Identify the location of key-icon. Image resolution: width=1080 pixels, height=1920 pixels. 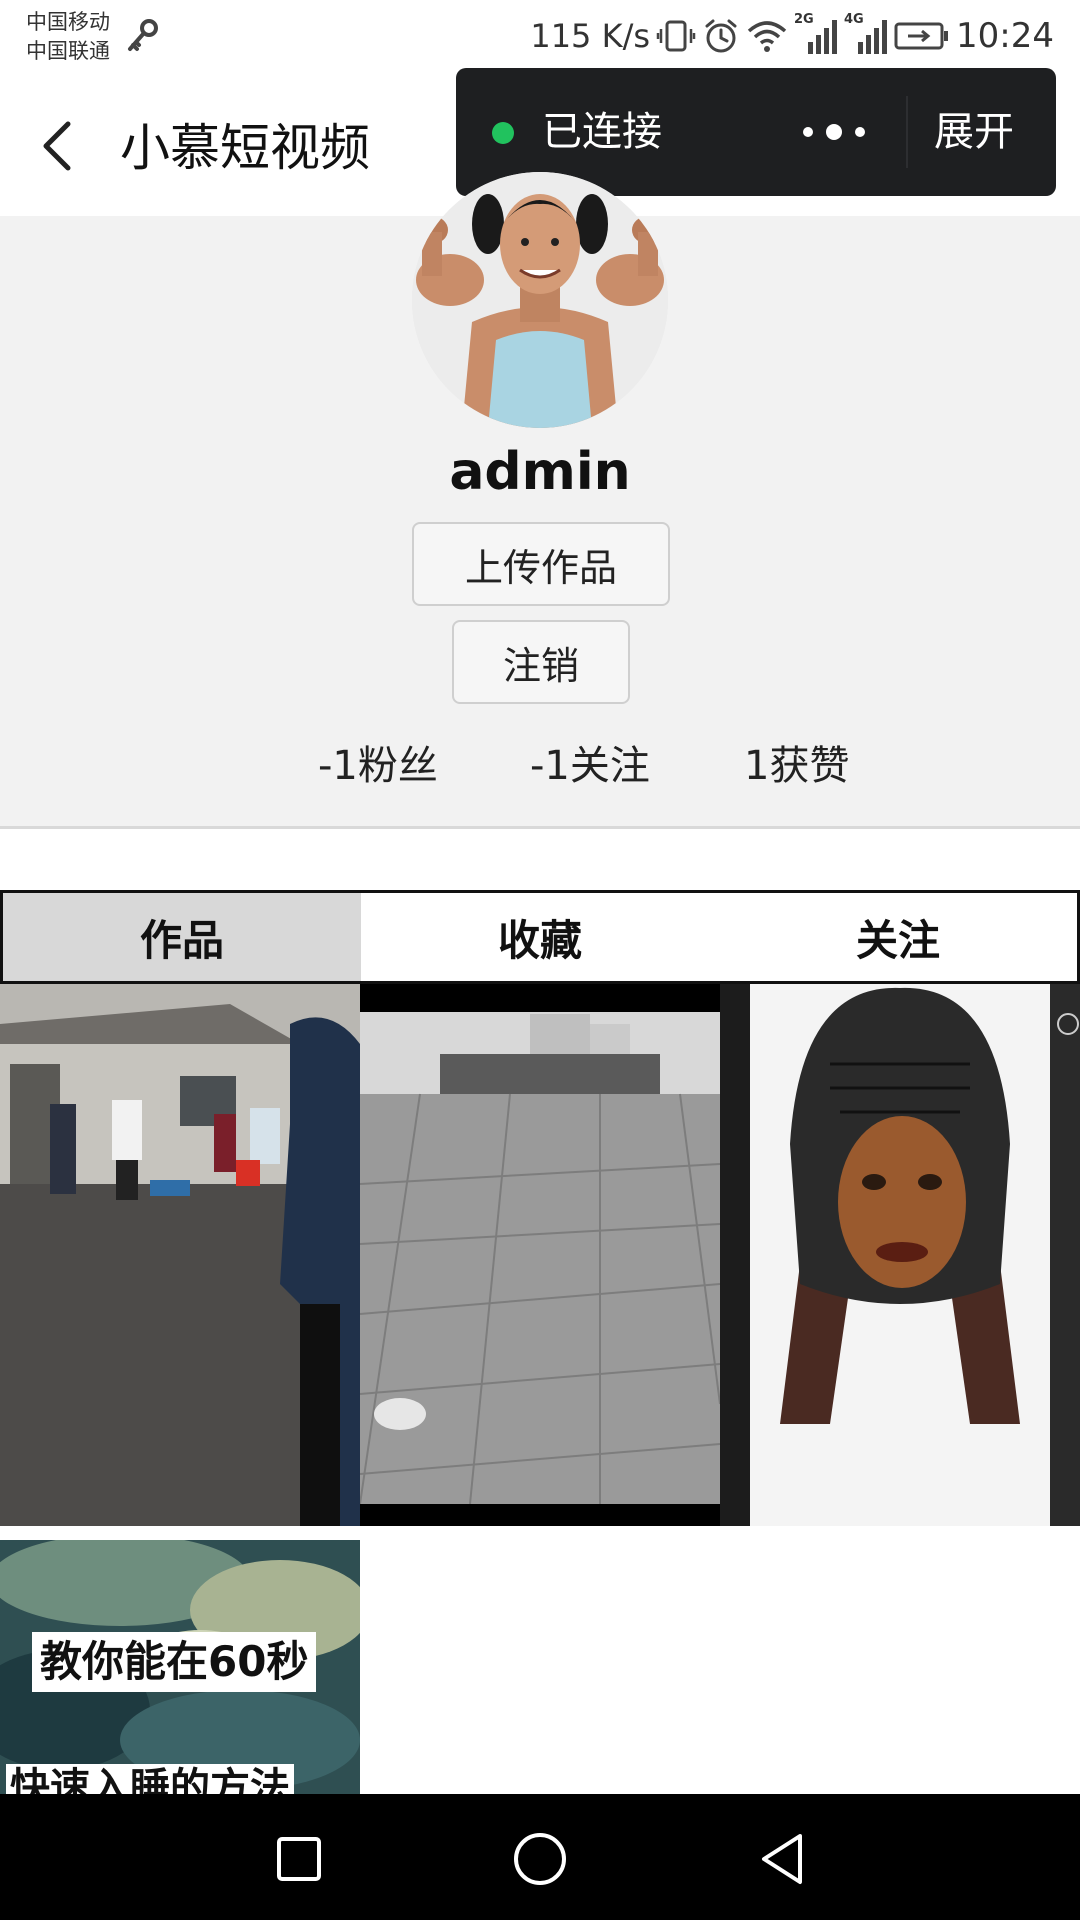
(143, 35).